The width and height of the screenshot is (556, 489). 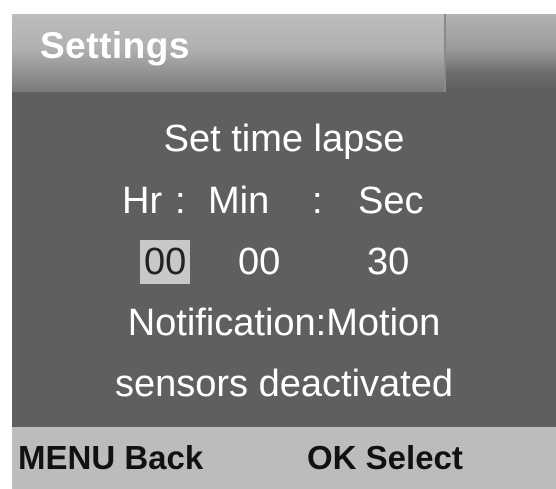 I want to click on second-unit-label: Sec, so click(x=391, y=201).